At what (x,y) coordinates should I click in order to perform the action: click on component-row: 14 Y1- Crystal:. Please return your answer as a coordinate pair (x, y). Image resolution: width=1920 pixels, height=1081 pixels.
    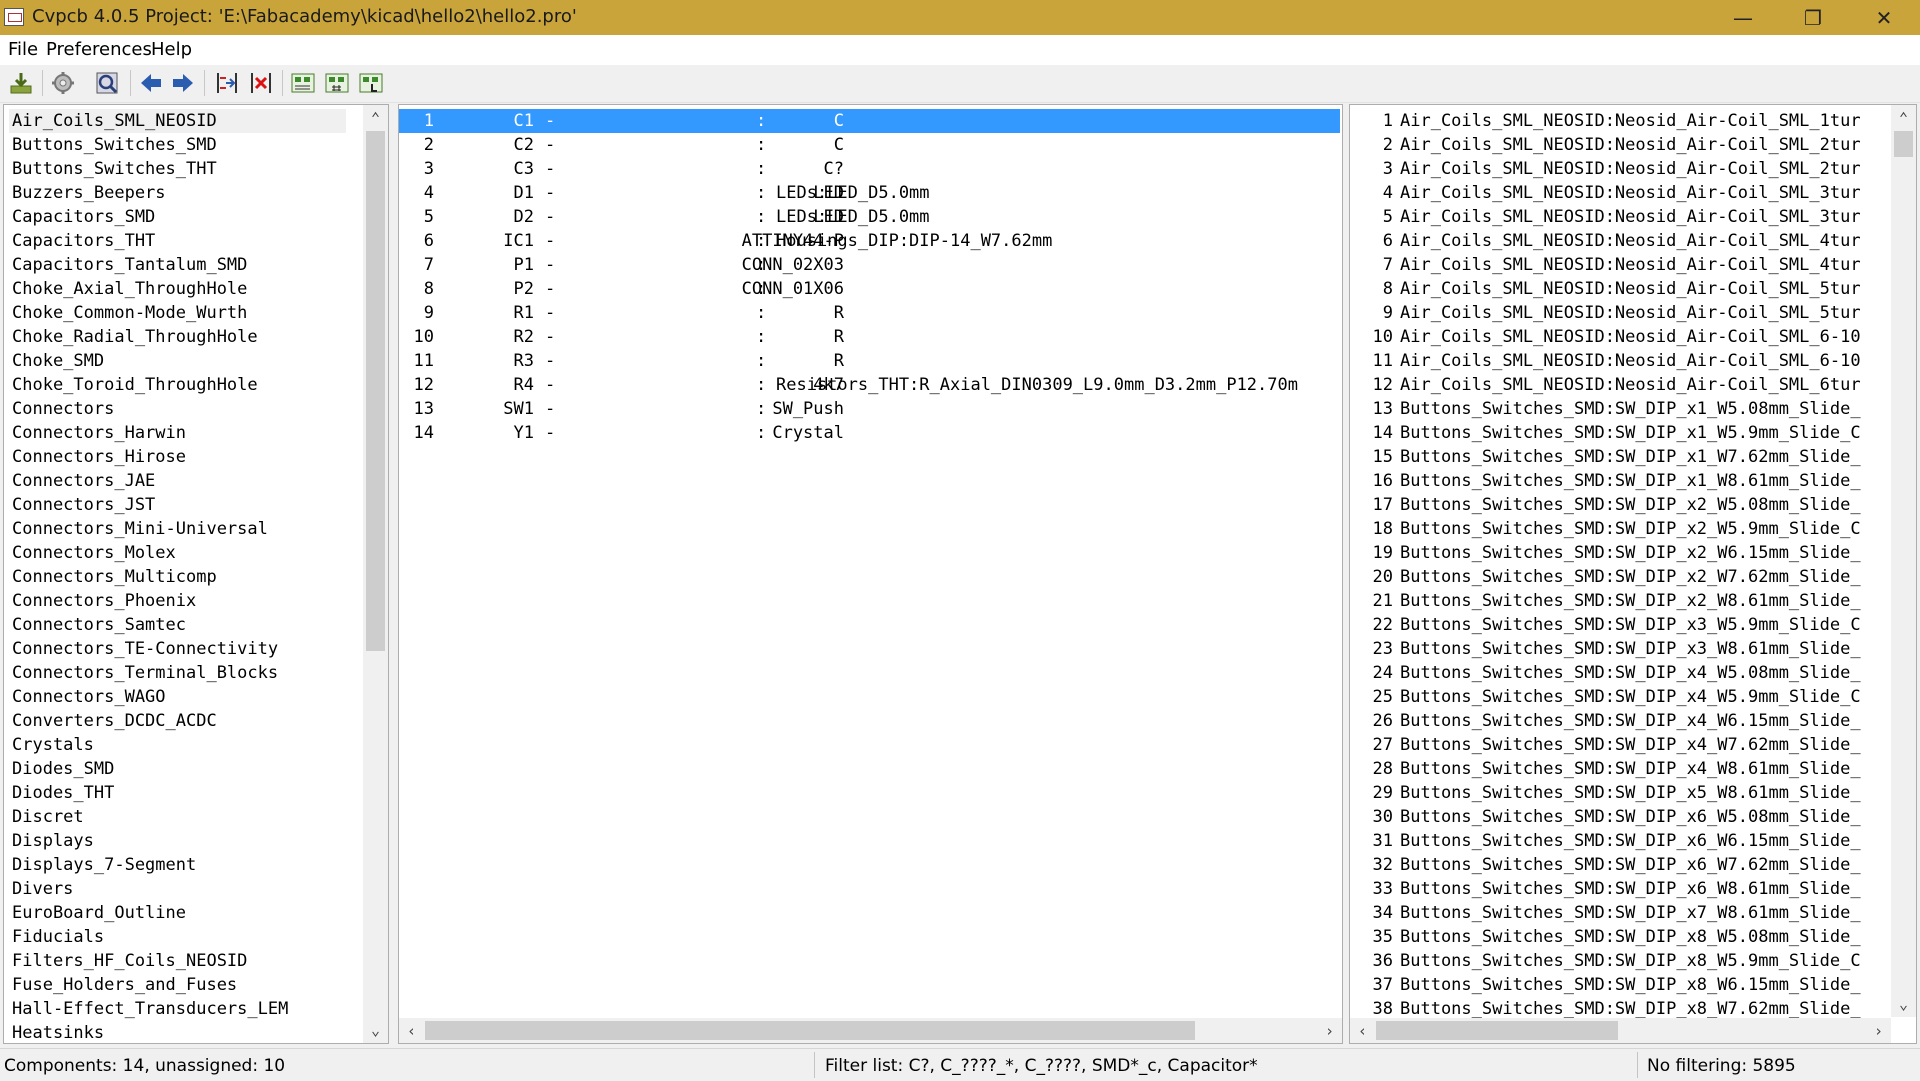
    Looking at the image, I should click on (869, 433).